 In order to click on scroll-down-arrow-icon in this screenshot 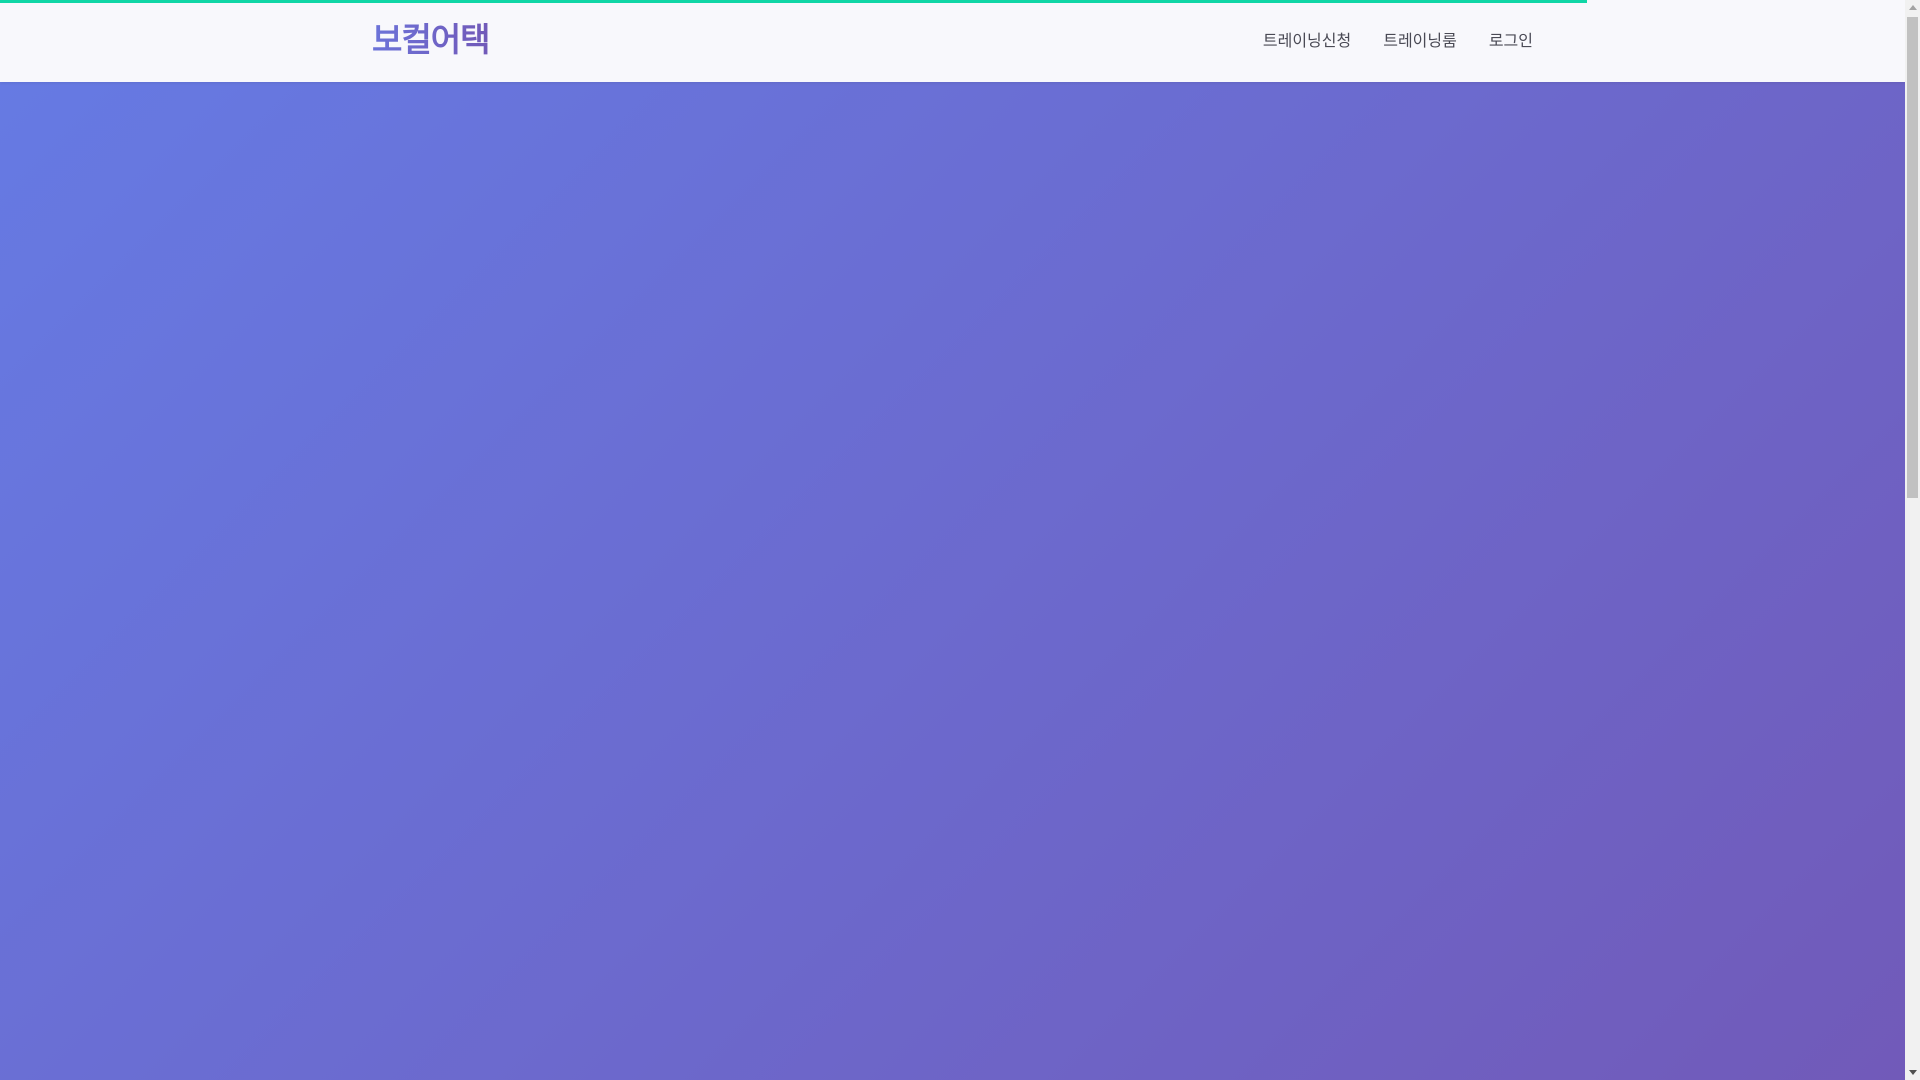, I will do `click(1912, 1072)`.